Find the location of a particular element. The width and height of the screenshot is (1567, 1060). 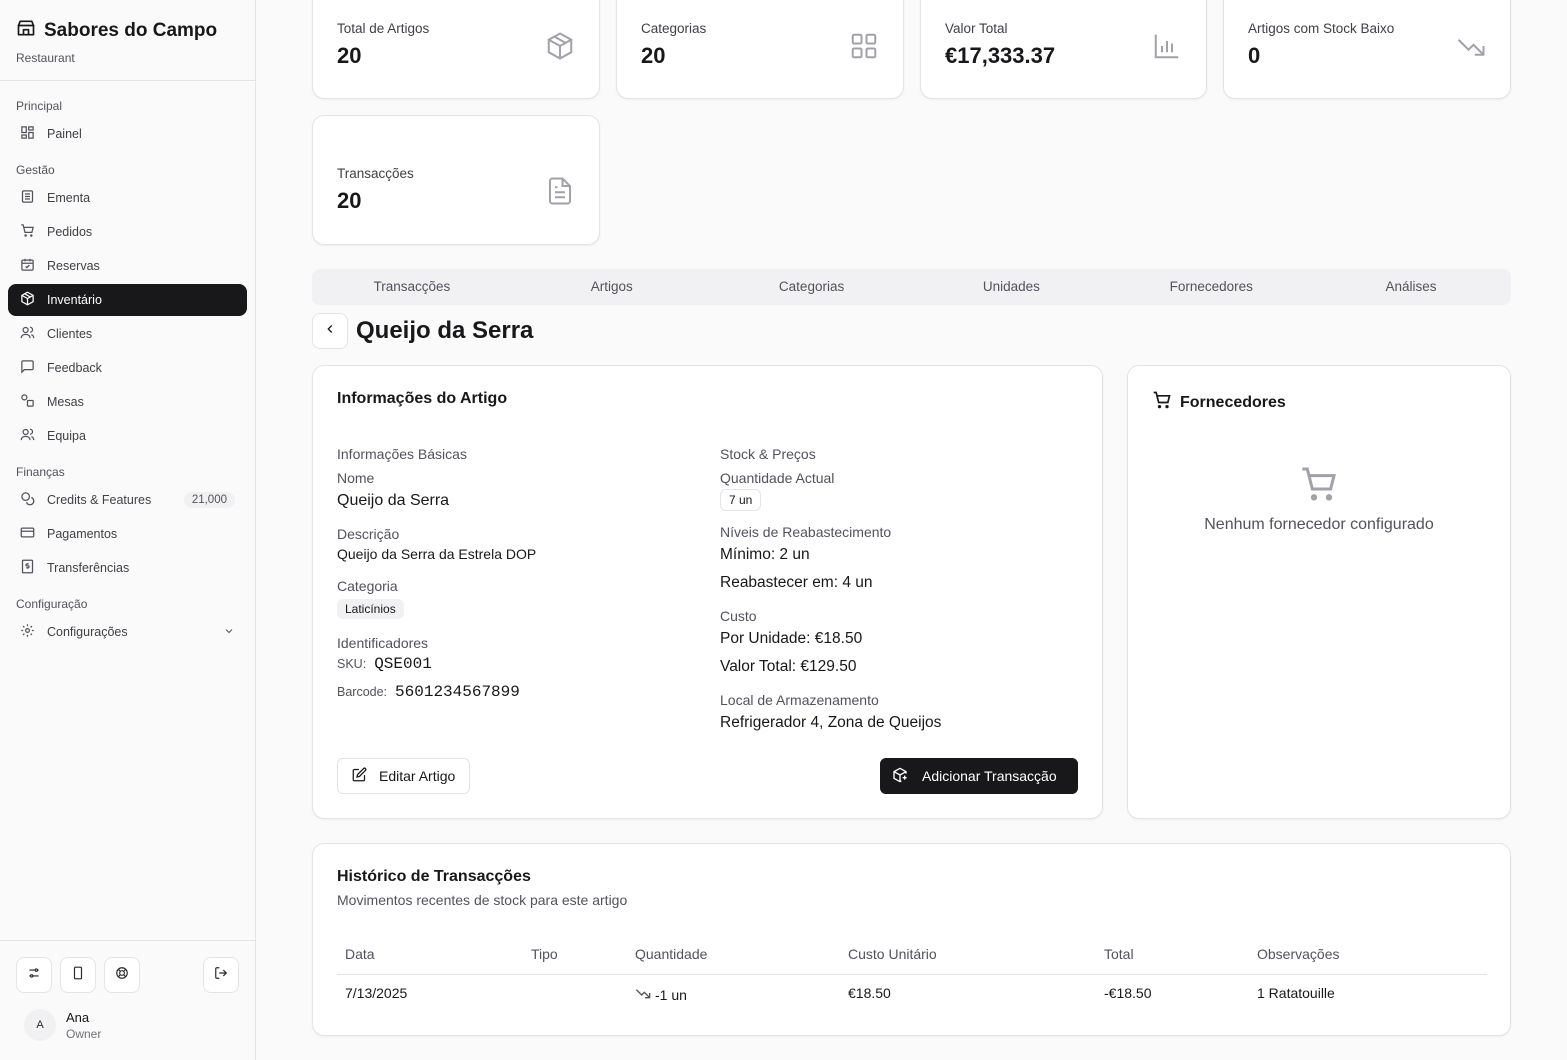

sidebar-item-transferencias: Transferências is located at coordinates (127, 568).